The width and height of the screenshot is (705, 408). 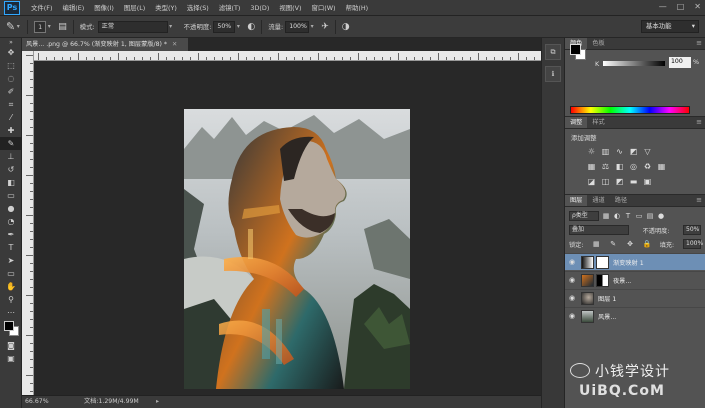 I want to click on layer-row: ◉ 渐变映射 1, so click(x=635, y=261).